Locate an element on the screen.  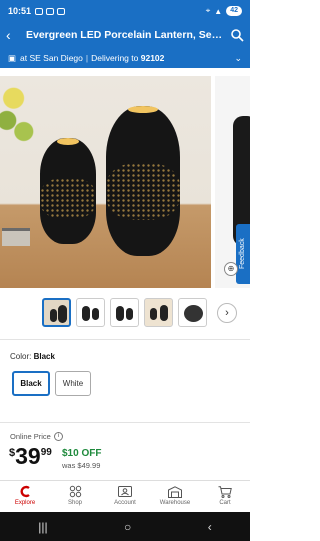
search-icon is located at coordinates (237, 35).